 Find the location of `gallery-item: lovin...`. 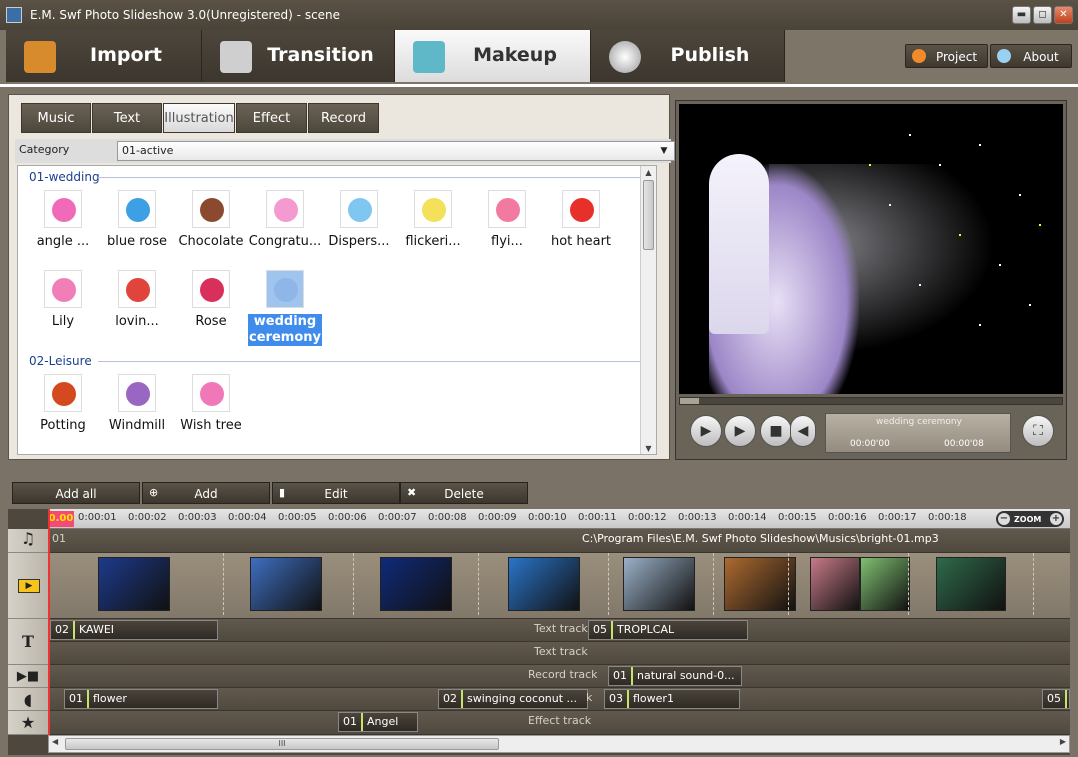

gallery-item: lovin... is located at coordinates (137, 309).